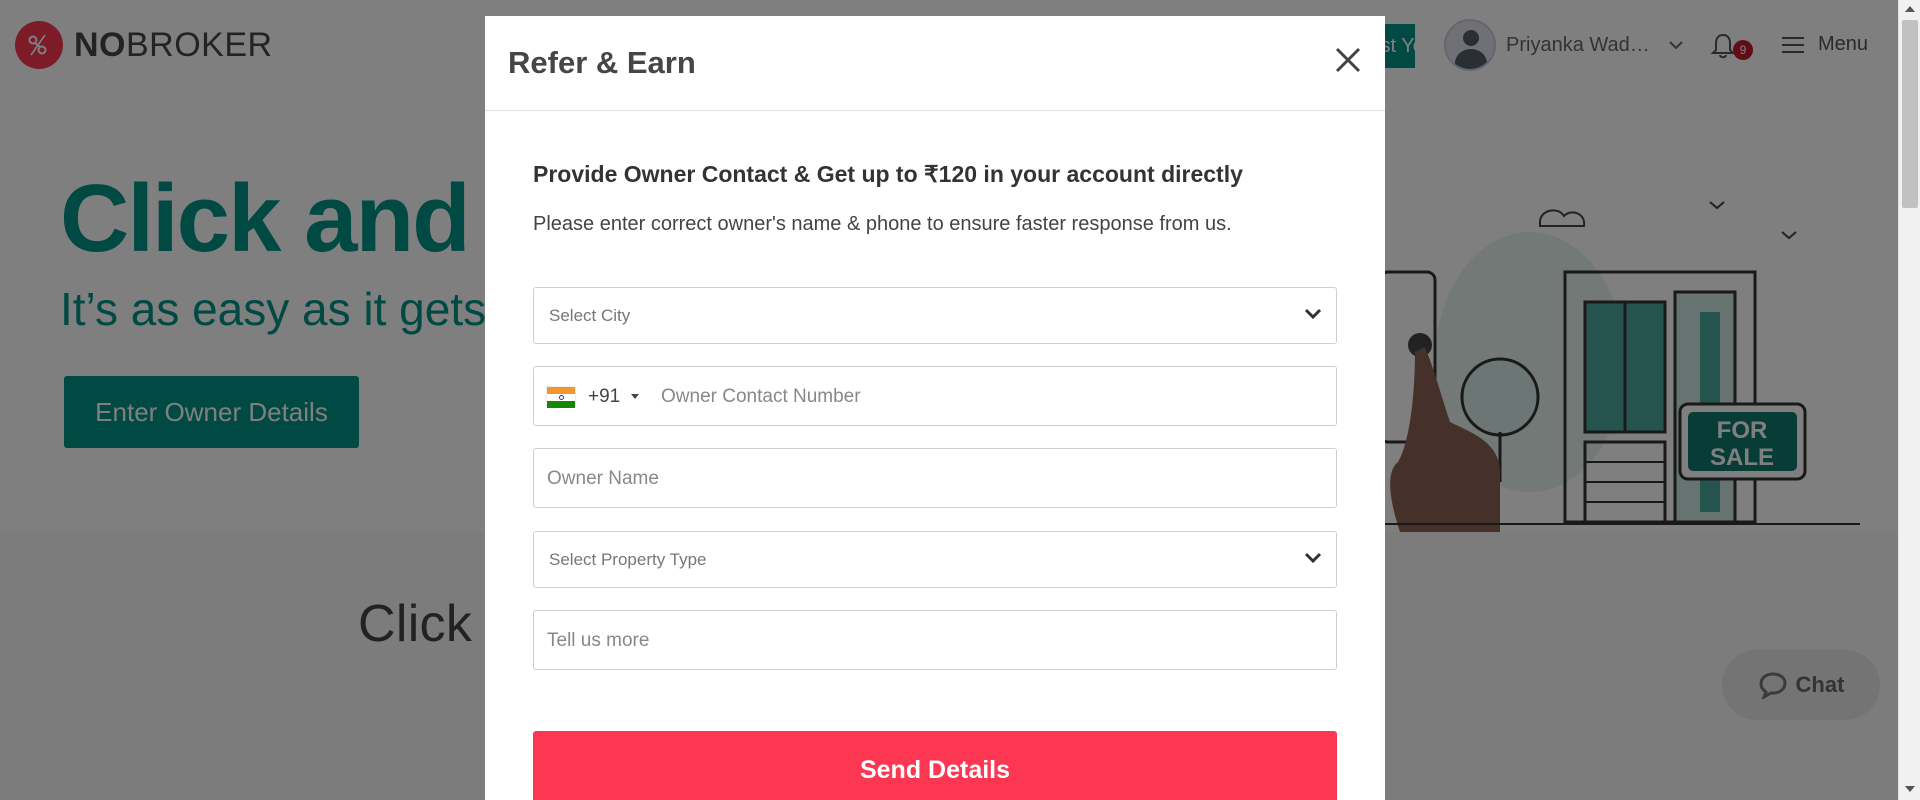  I want to click on select-property-type-placeholder: Select Property Type, so click(628, 559).